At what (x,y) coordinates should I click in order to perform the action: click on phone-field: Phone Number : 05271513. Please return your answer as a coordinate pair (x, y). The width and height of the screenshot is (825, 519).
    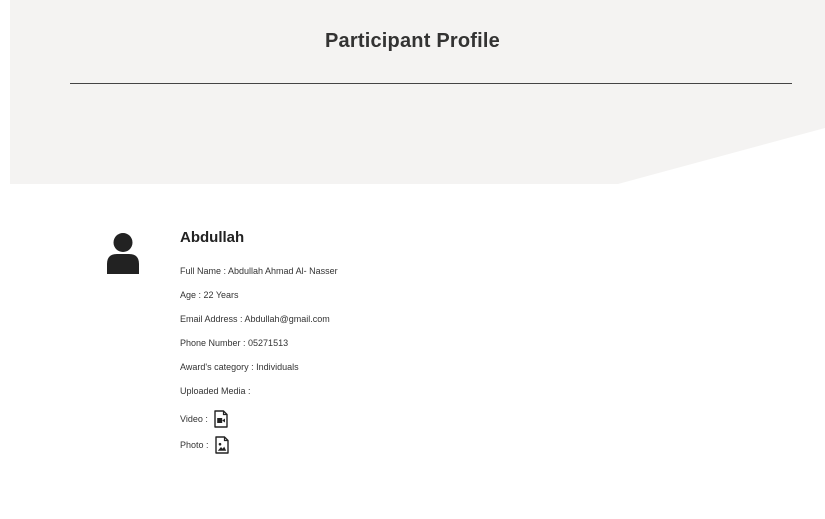
    Looking at the image, I should click on (234, 343).